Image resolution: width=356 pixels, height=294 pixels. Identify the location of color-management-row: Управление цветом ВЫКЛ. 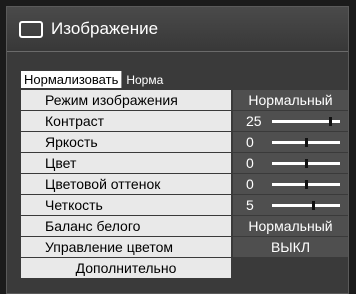
(184, 247).